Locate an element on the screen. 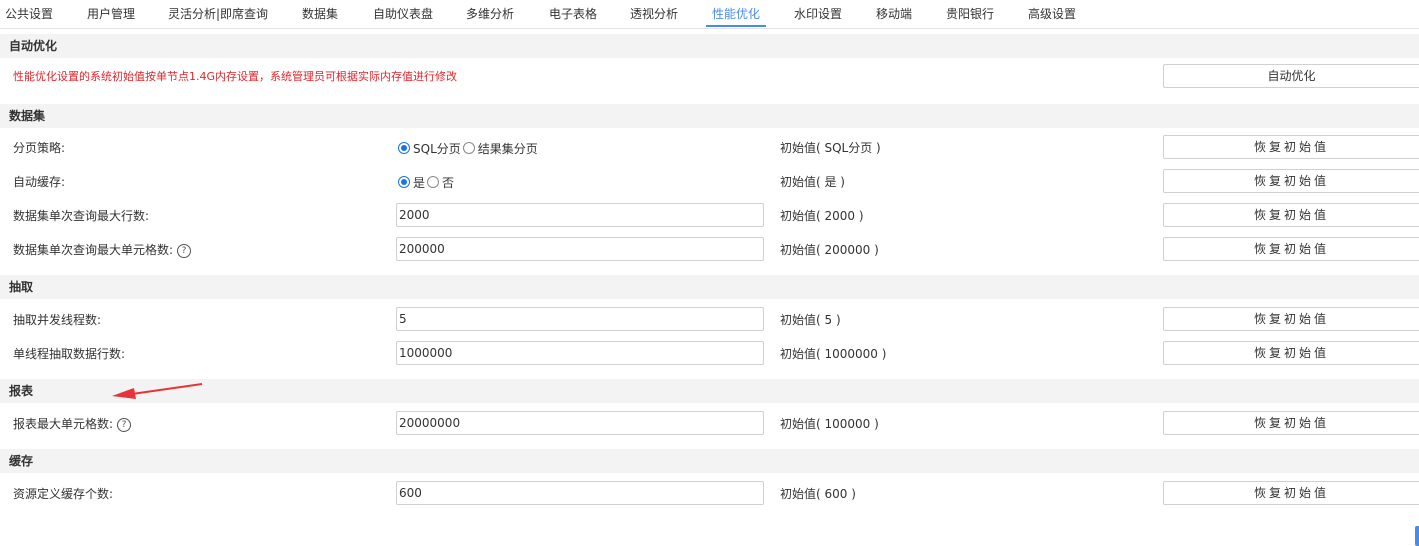 The image size is (1419, 546). row-extract-rows-per-thread: 单线程抽取数据行数: 初始值( 1000000 ) 恢复初始值 is located at coordinates (709, 354).